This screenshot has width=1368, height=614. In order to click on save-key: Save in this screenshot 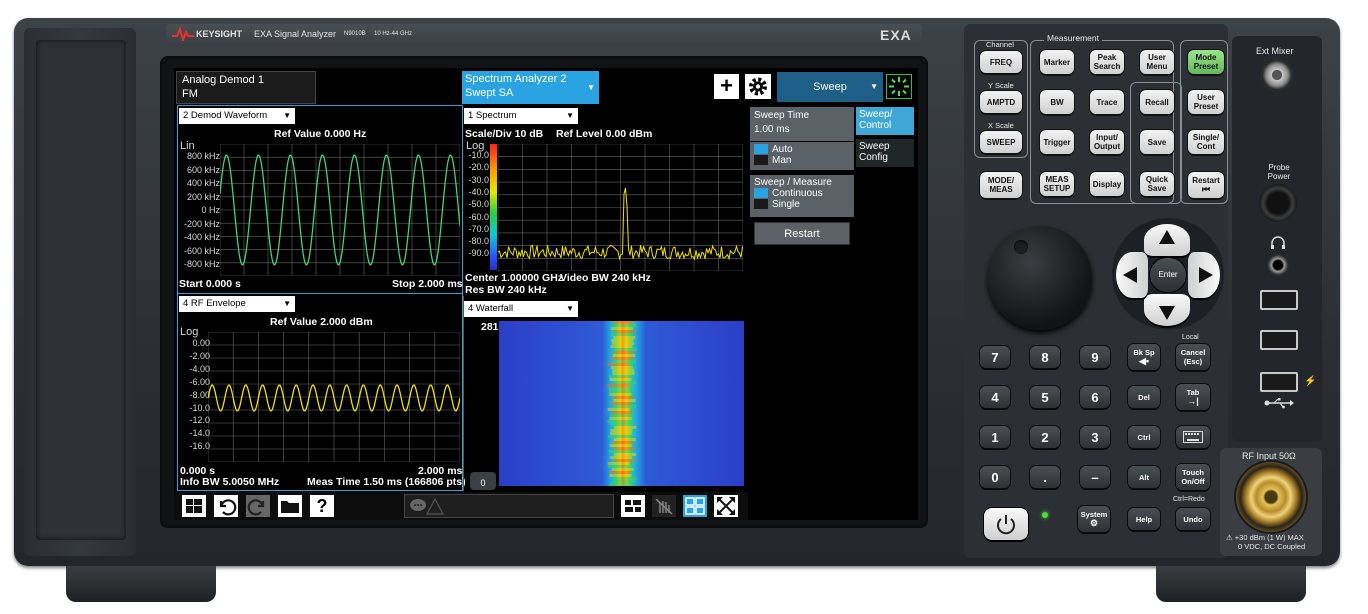, I will do `click(1157, 142)`.